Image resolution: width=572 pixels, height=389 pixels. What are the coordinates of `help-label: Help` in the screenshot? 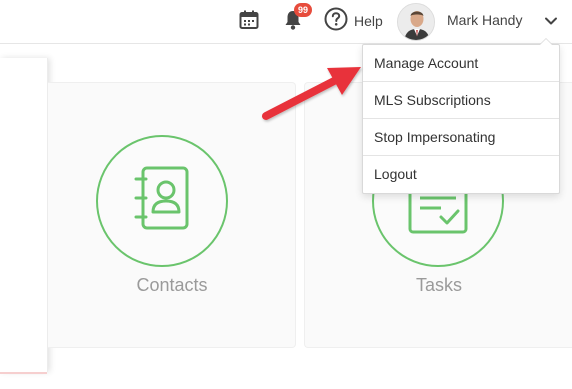 It's located at (368, 21).